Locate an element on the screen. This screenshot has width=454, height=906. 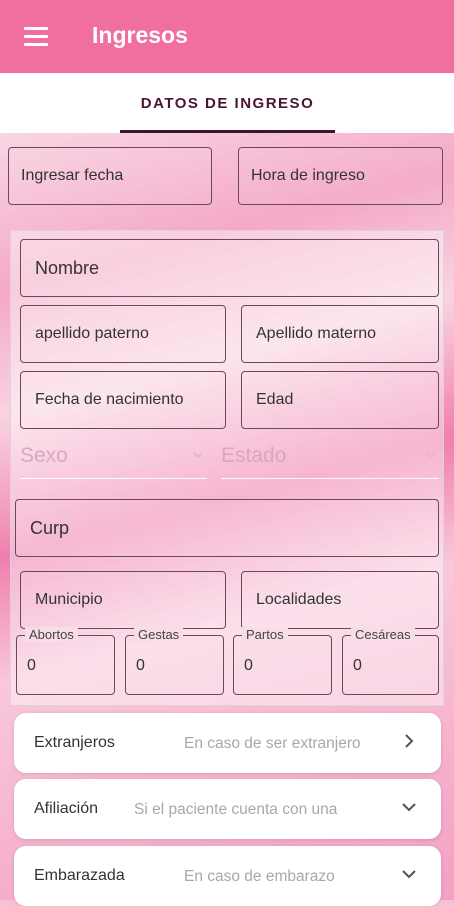
abortos-field: Abortos 0 is located at coordinates (65, 661).